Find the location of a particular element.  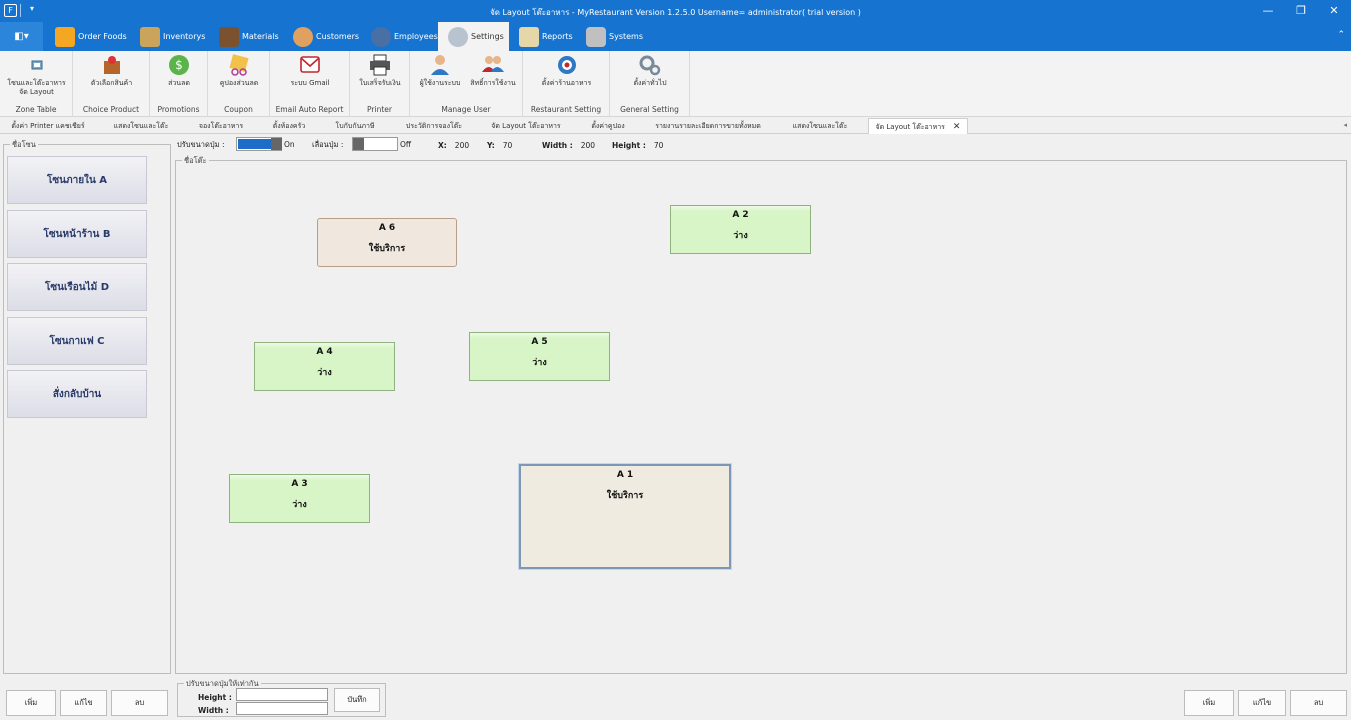

discount-button: $ ส่วนลด is located at coordinates (179, 71).